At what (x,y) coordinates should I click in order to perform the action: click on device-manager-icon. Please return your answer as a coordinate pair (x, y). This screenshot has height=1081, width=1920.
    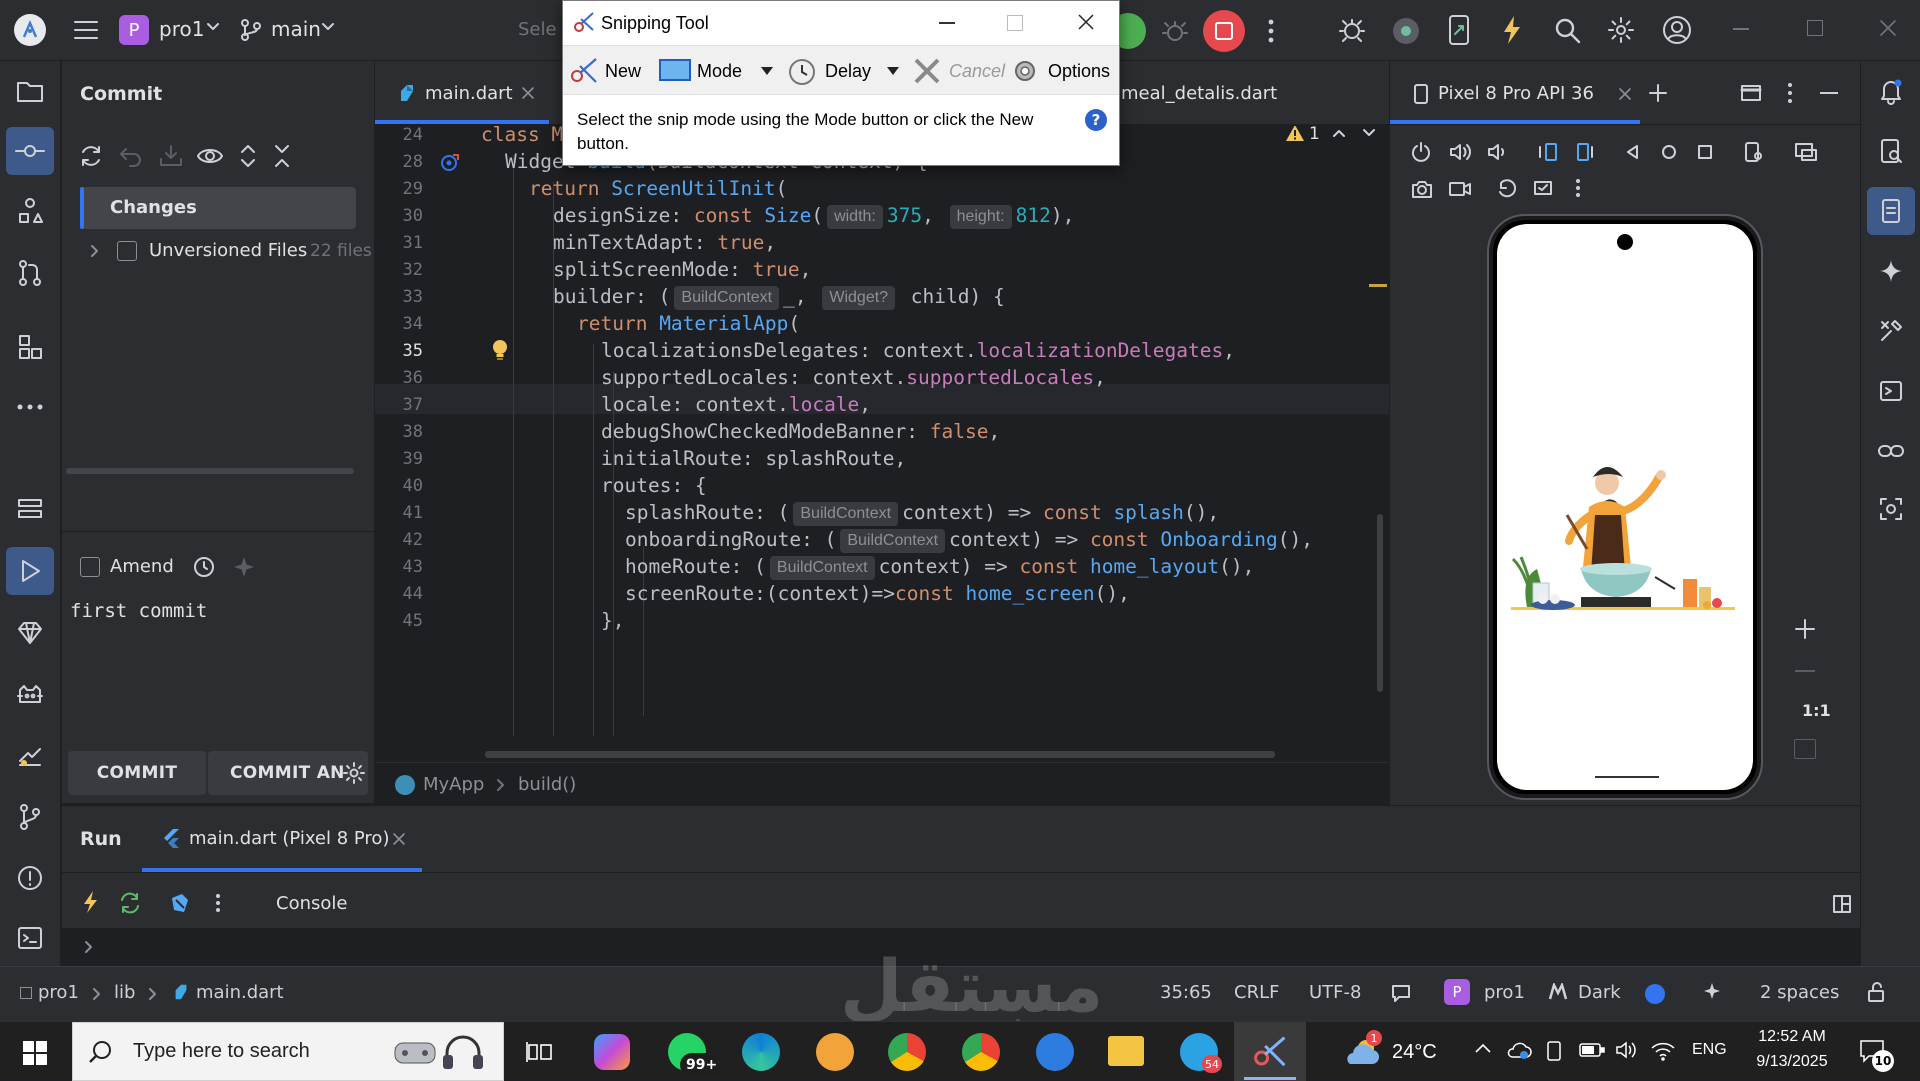
    Looking at the image, I should click on (1406, 31).